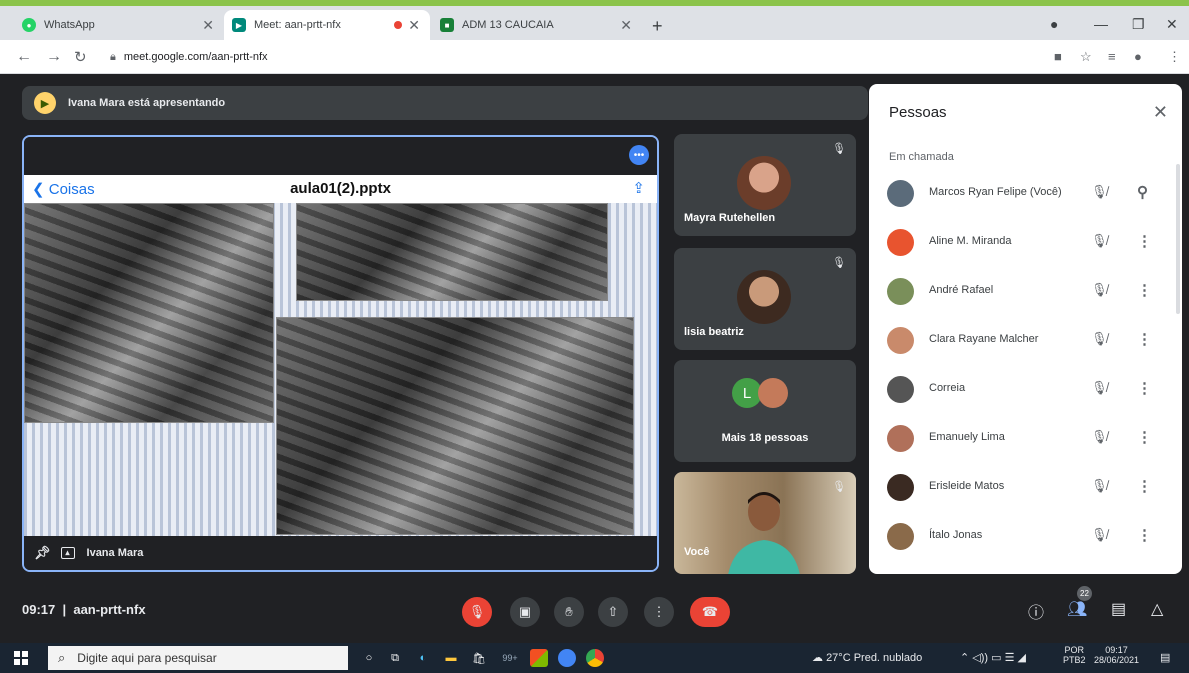  I want to click on participant-name: Emanuely Lima, so click(967, 437).